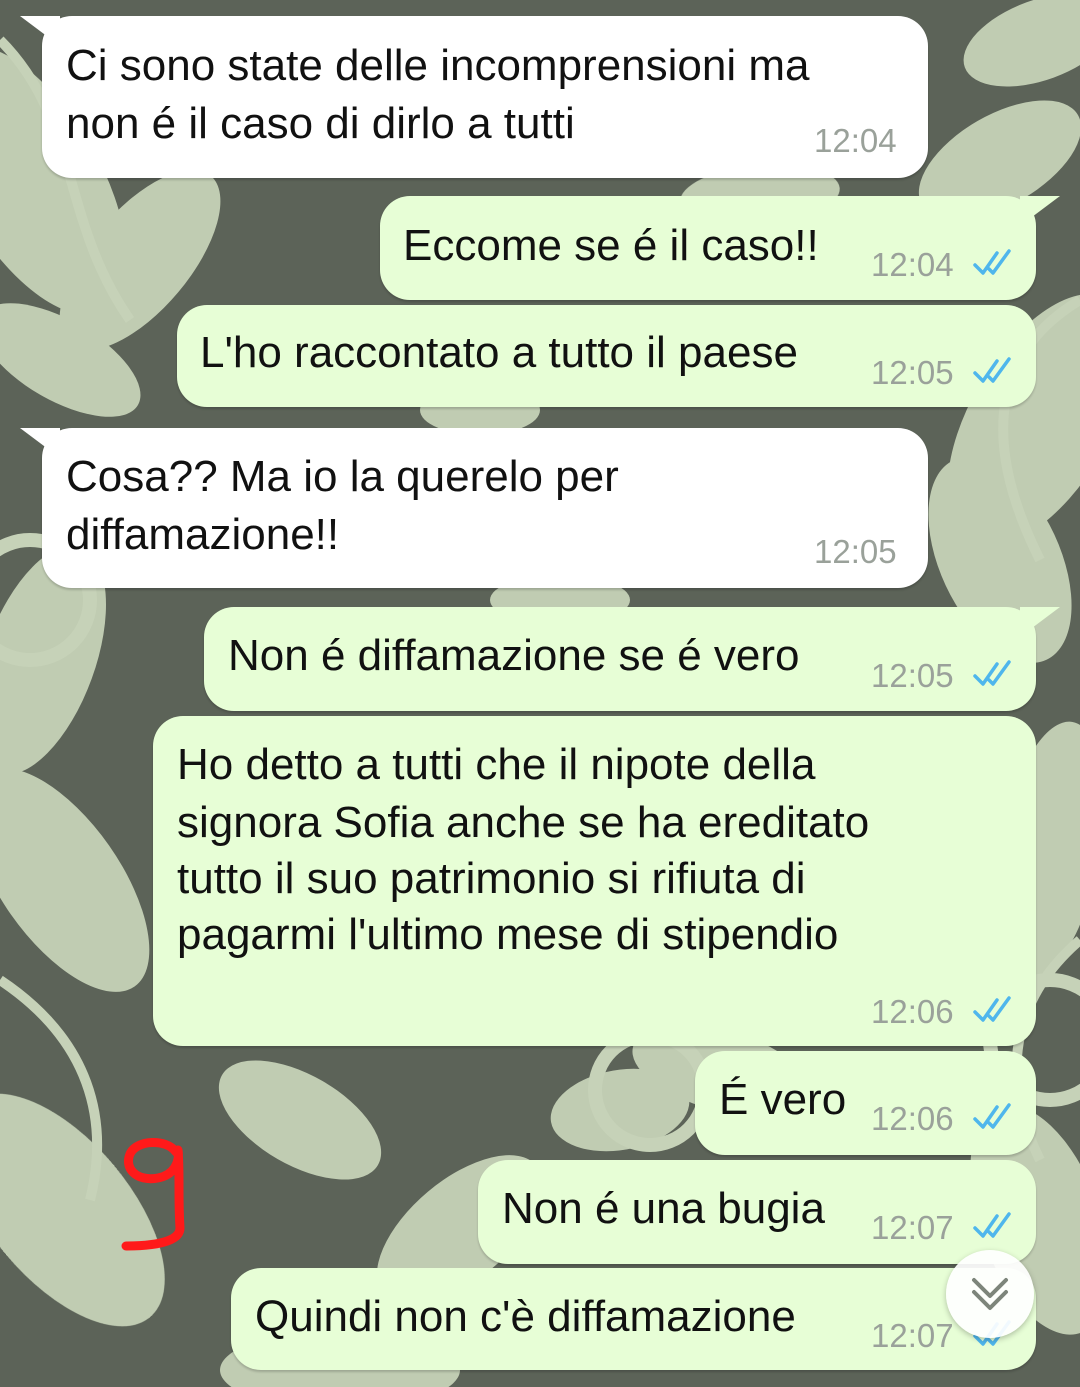 The height and width of the screenshot is (1387, 1080). Describe the element at coordinates (203, 534) in the screenshot. I see `message-text: diffamazione!!` at that location.